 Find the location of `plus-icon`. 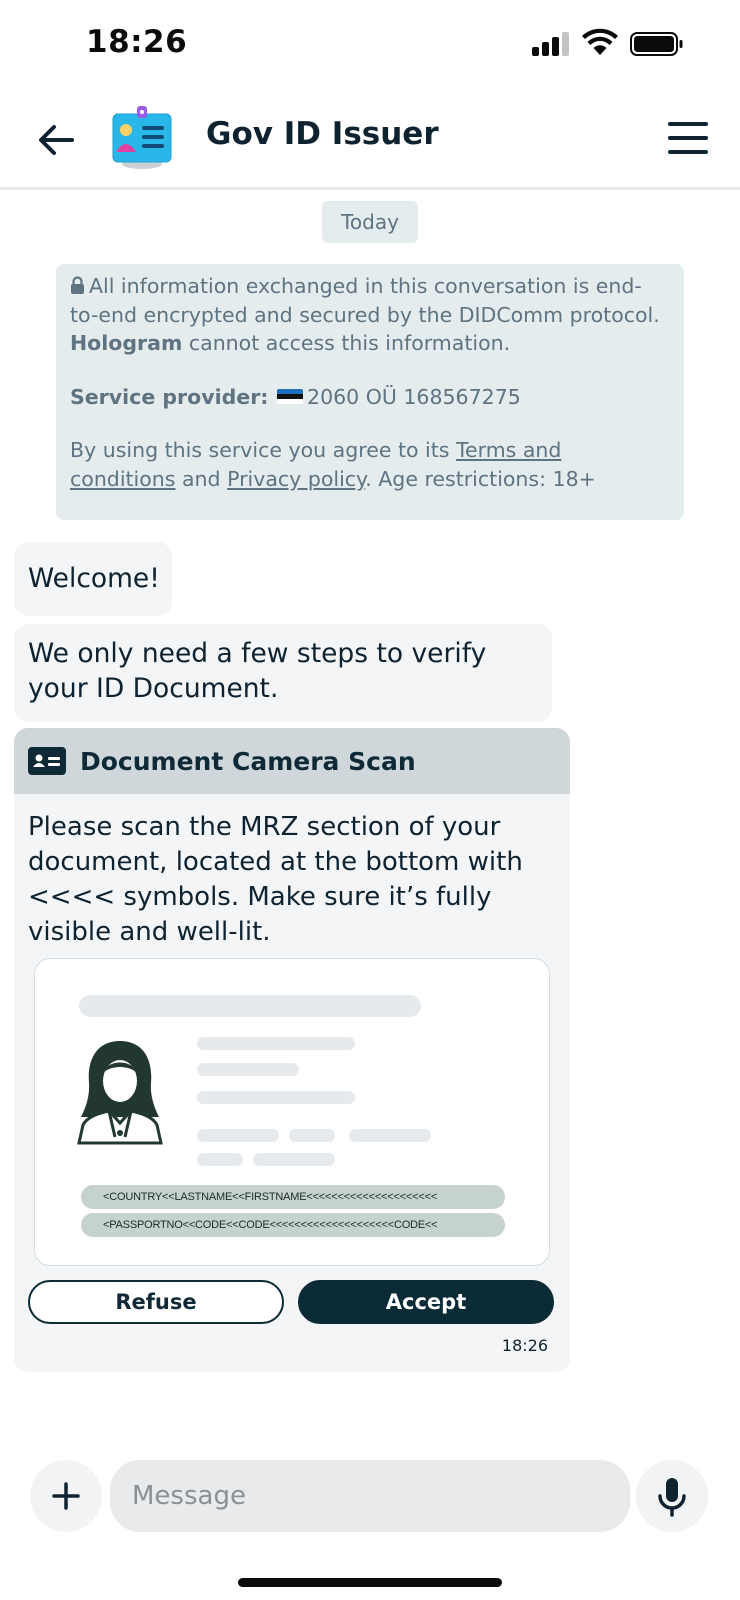

plus-icon is located at coordinates (66, 1496).